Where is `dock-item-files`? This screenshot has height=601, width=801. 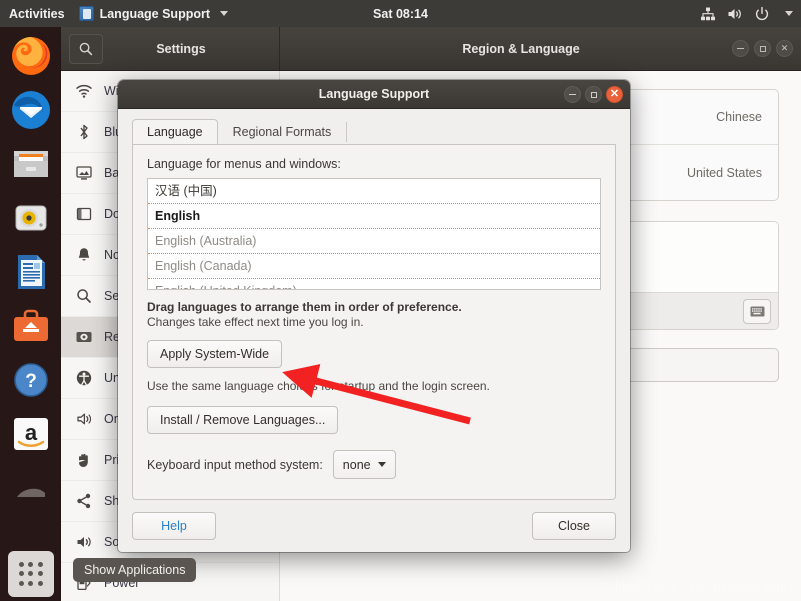 dock-item-files is located at coordinates (31, 164).